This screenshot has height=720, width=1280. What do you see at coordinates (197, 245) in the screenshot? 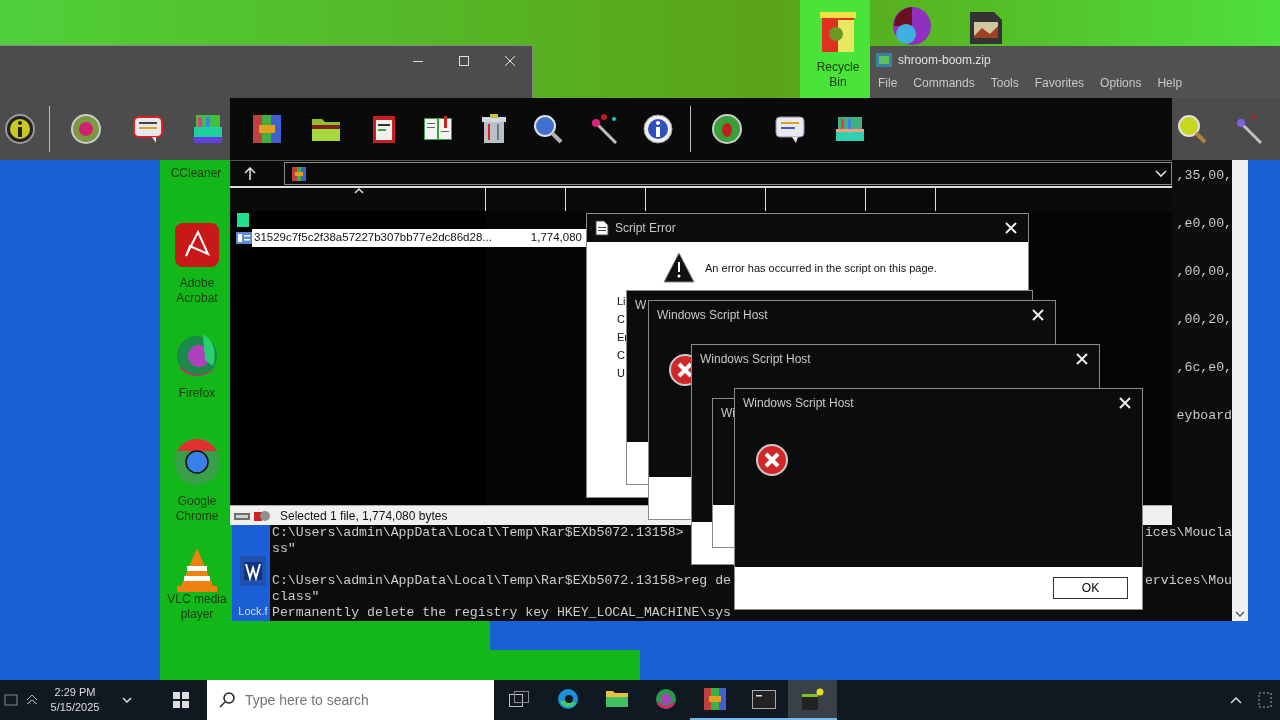
I see `app-icon` at bounding box center [197, 245].